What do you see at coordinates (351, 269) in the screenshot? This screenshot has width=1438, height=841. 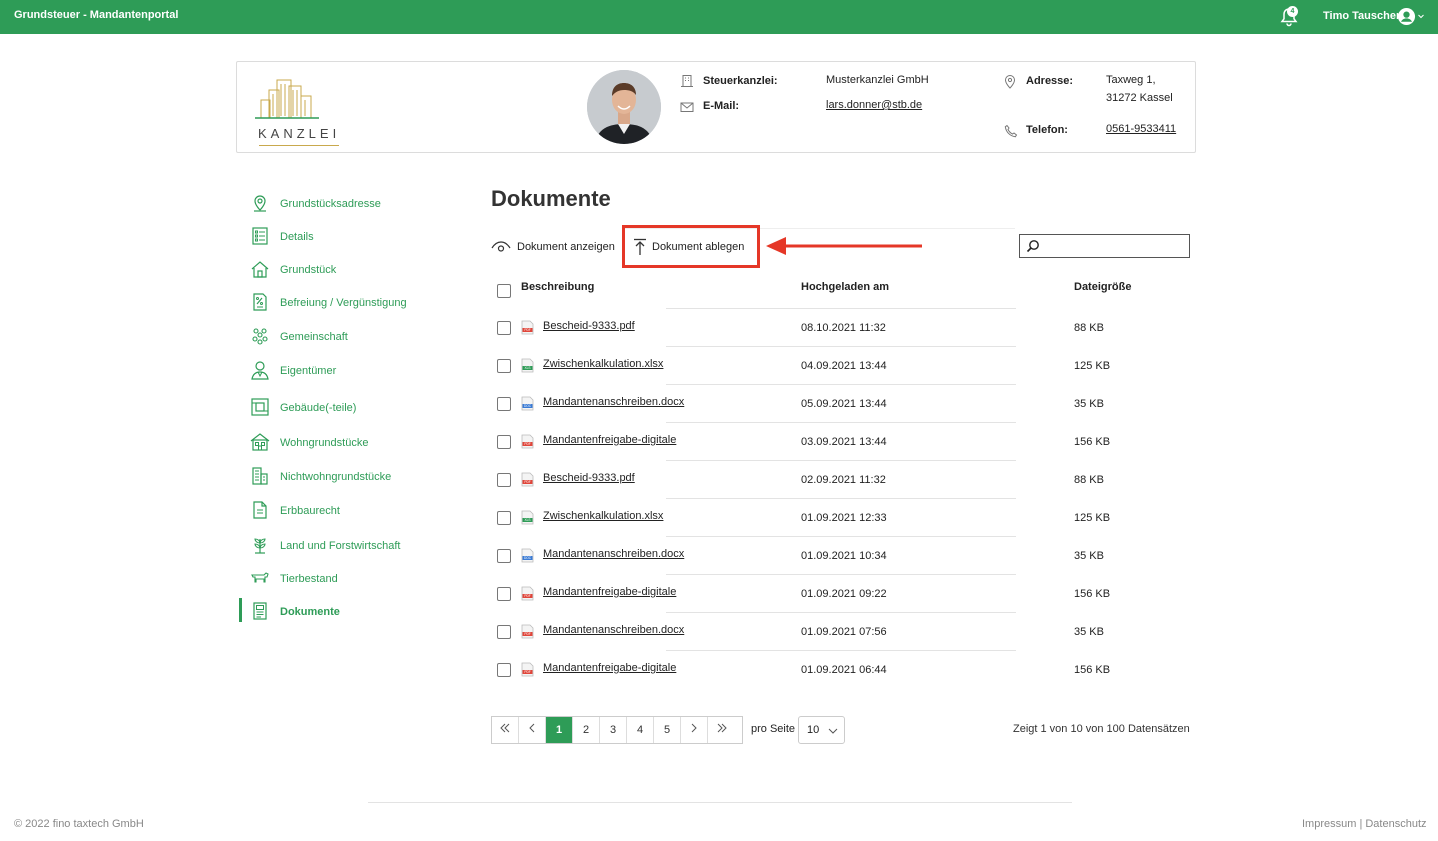 I see `sidebar-item-grundstueck: Grundstück` at bounding box center [351, 269].